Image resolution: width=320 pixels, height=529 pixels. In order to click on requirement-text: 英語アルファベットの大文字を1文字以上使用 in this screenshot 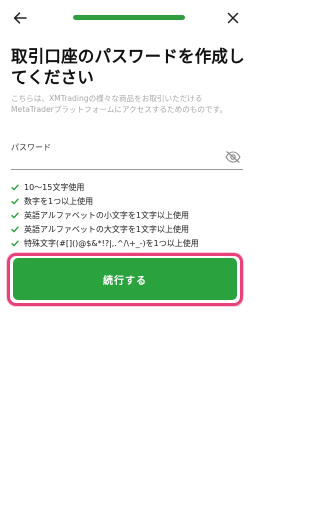, I will do `click(107, 229)`.